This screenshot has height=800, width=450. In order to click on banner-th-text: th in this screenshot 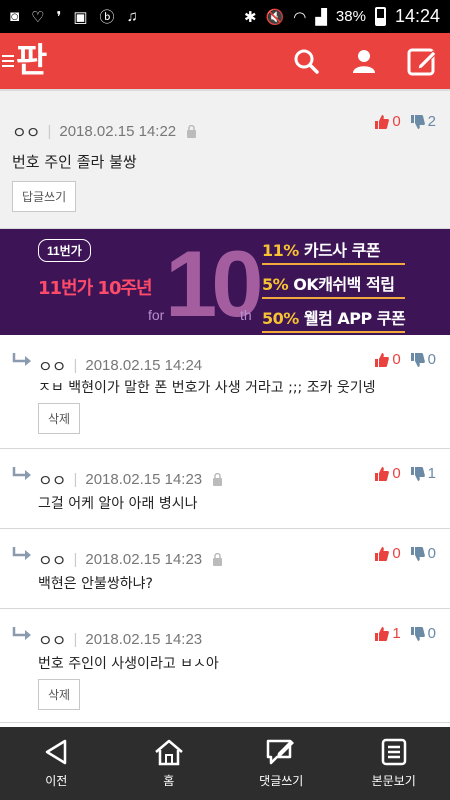, I will do `click(246, 315)`.